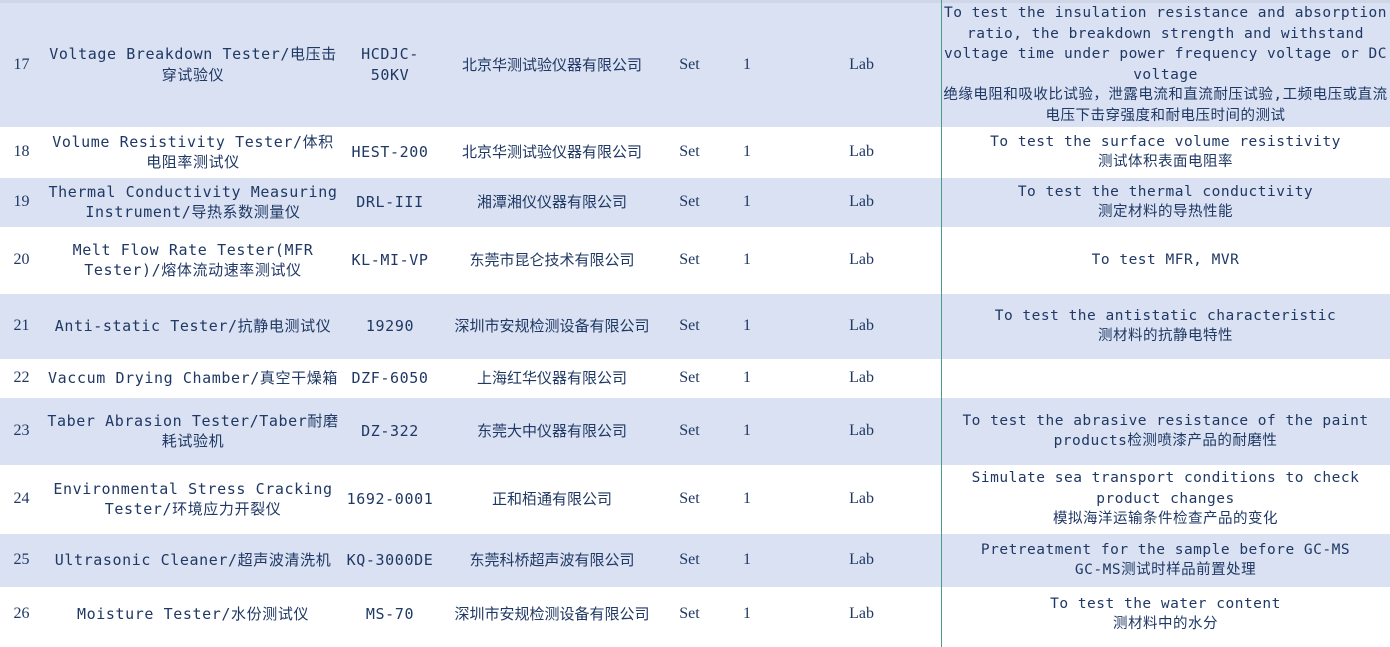 Image resolution: width=1390 pixels, height=647 pixels. I want to click on model-cell: DZF-6050, so click(390, 378).